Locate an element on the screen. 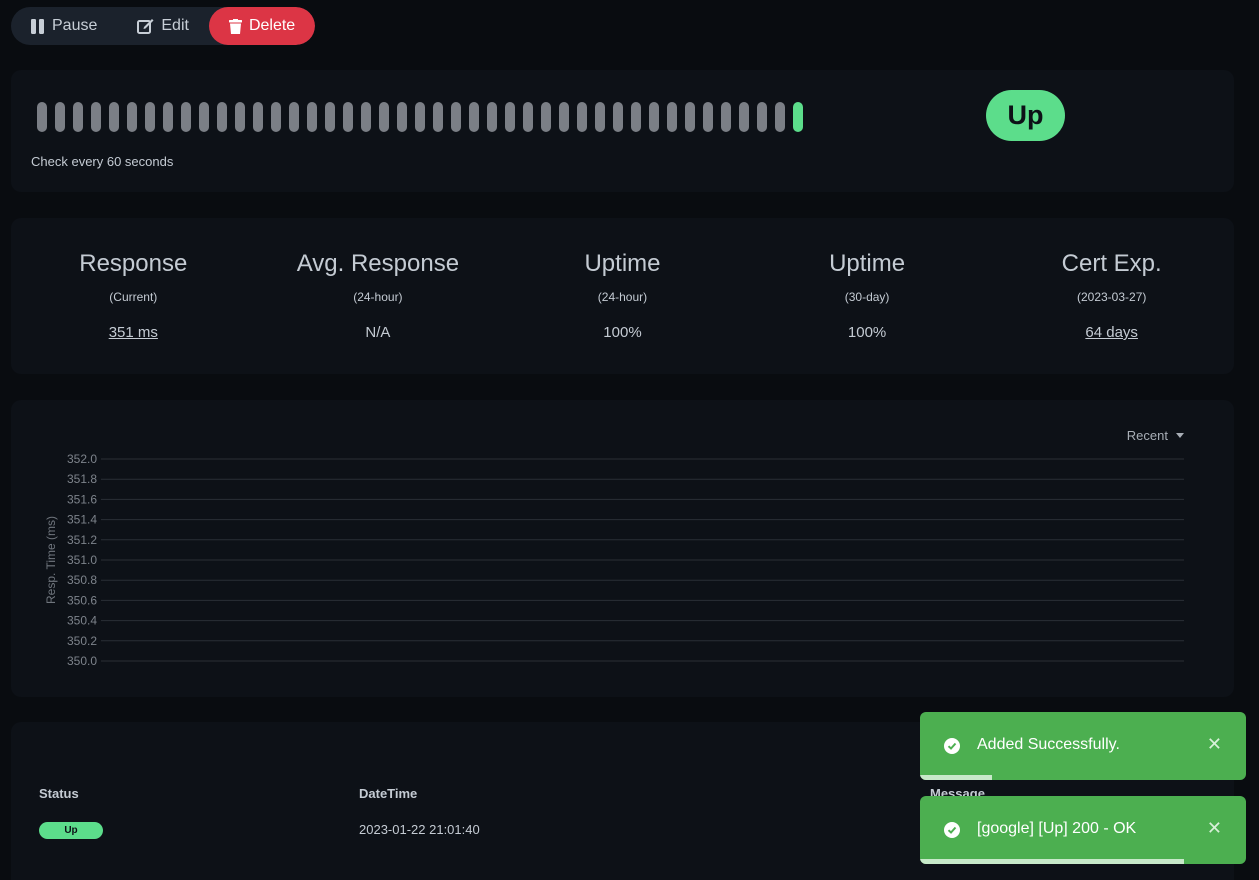  stat-value: 351 ms is located at coordinates (133, 332).